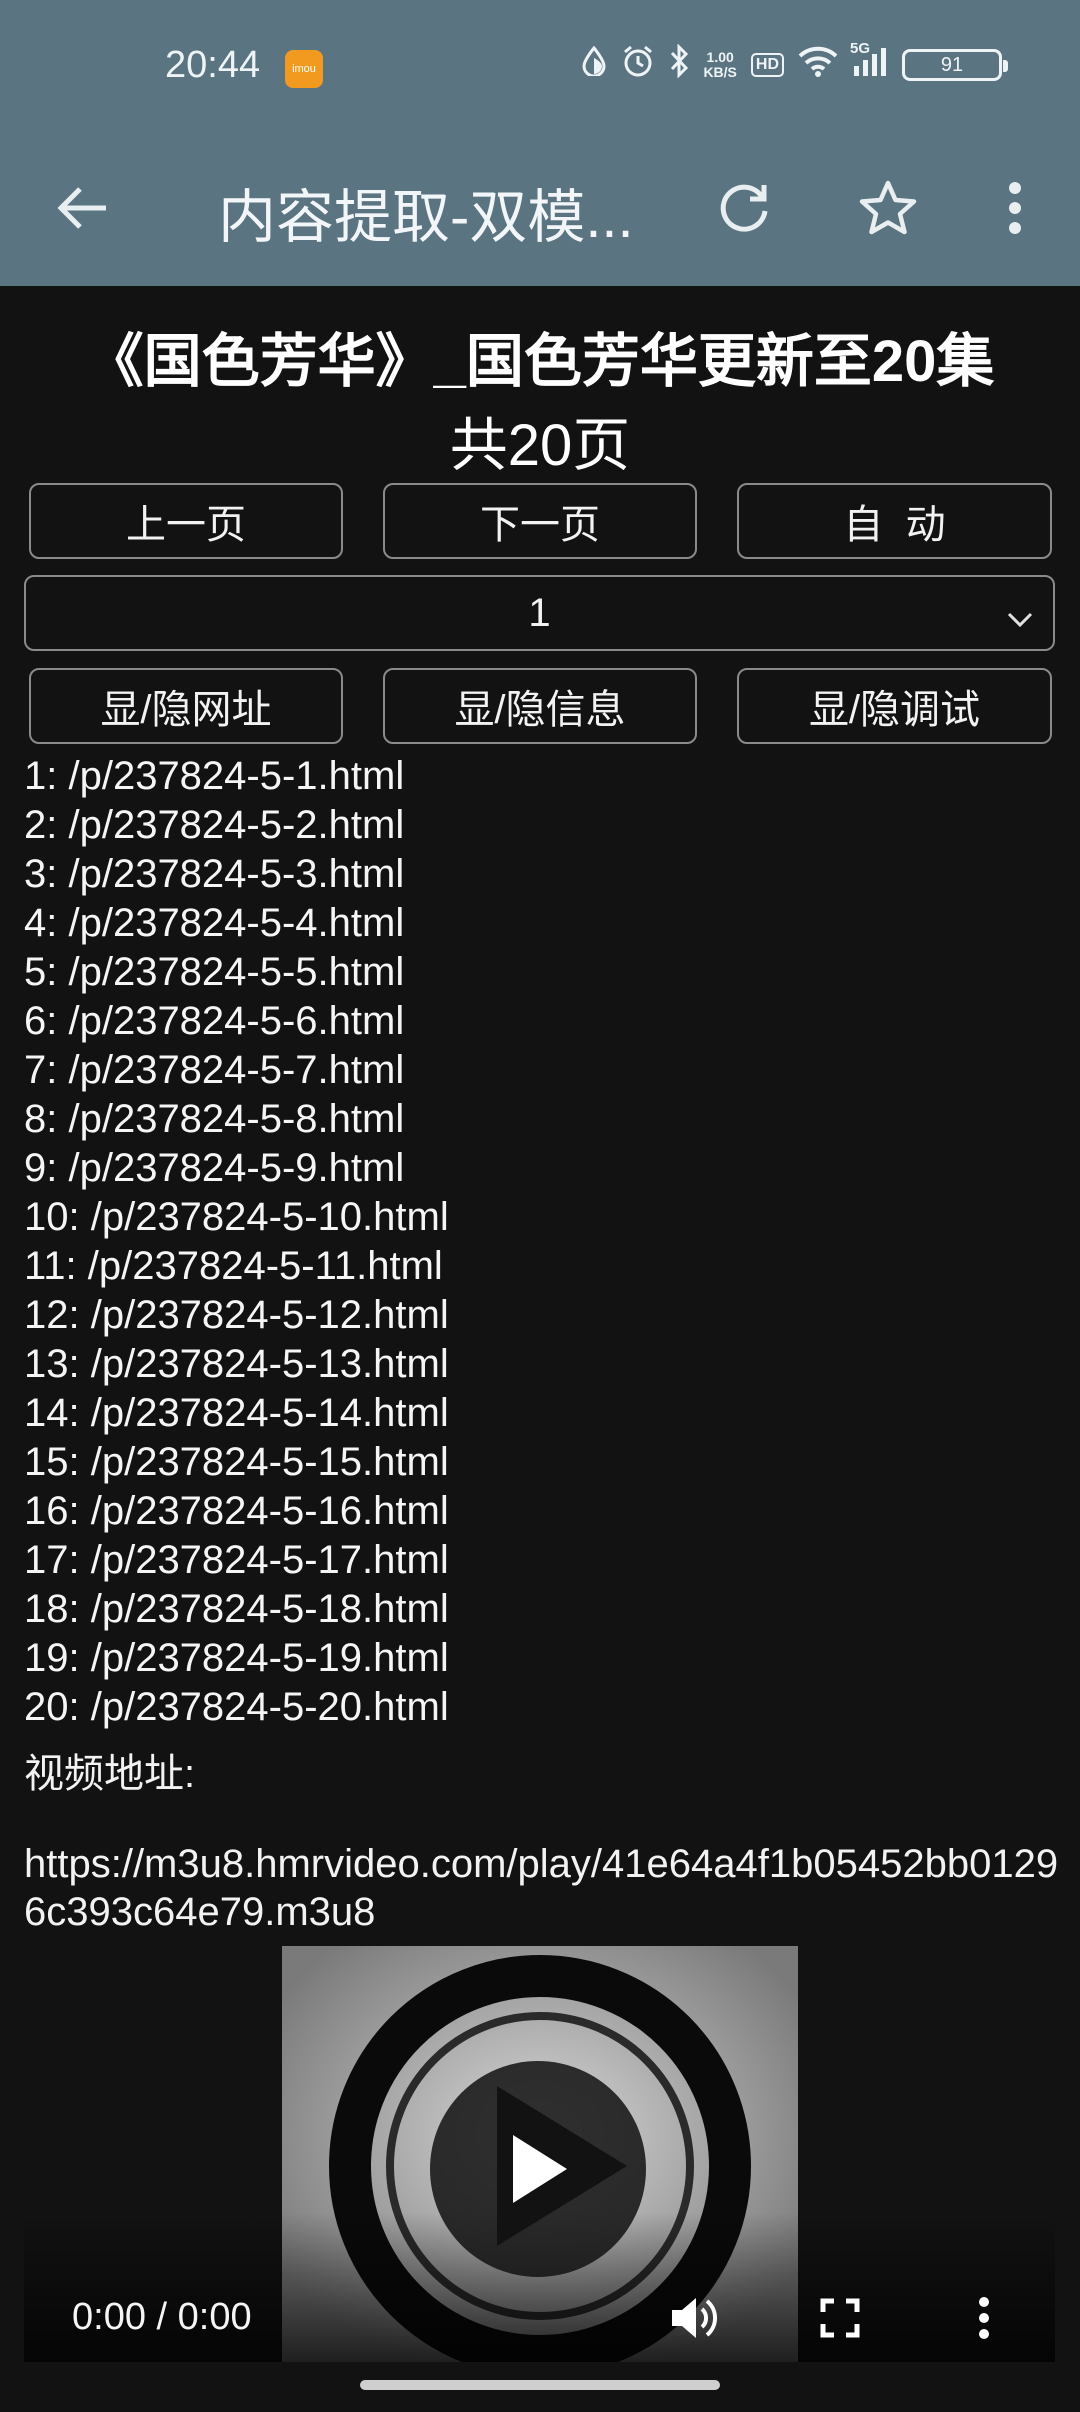 This screenshot has width=1080, height=2412. I want to click on signal-label: 5G, so click(860, 48).